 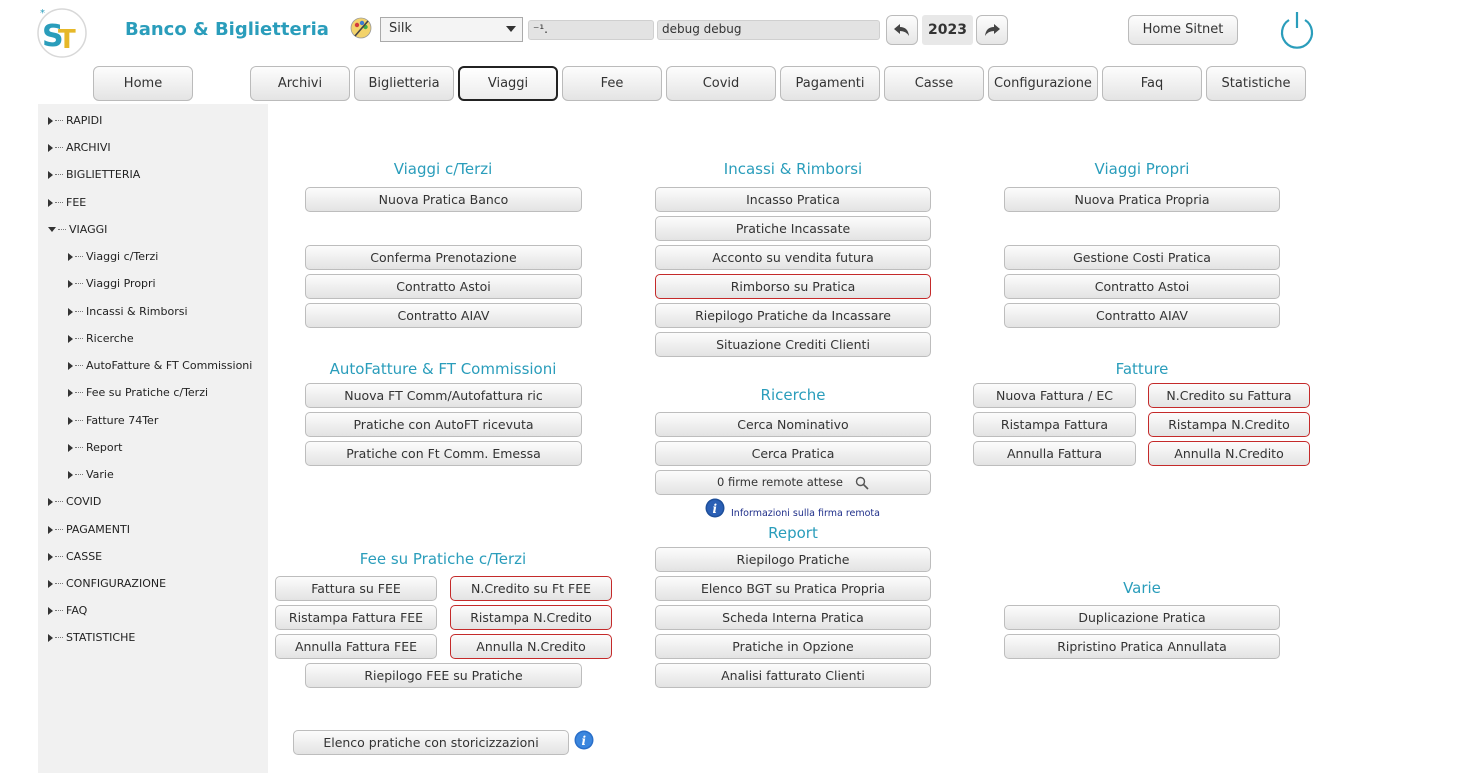 I want to click on annulla-fattura-button: Annulla Fattura, so click(x=1054, y=453).